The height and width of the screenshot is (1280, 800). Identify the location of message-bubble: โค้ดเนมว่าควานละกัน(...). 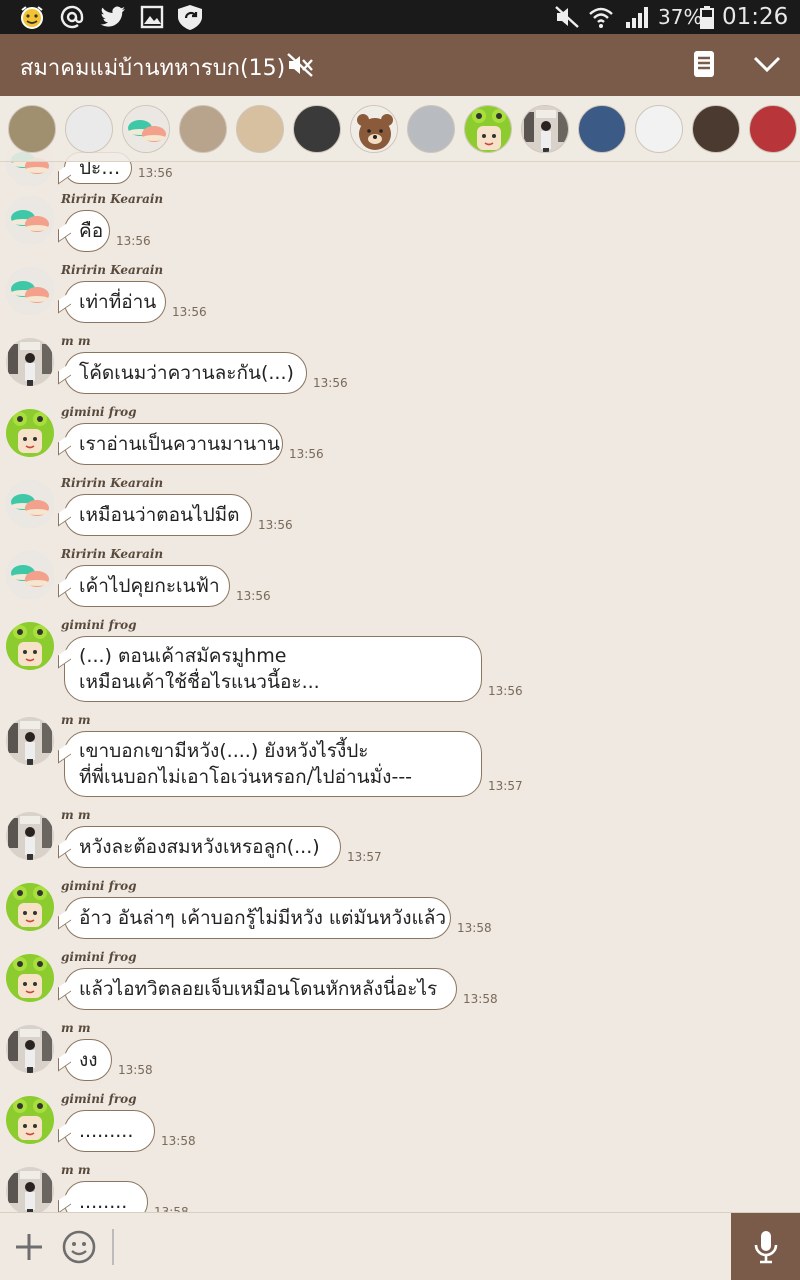
(185, 373).